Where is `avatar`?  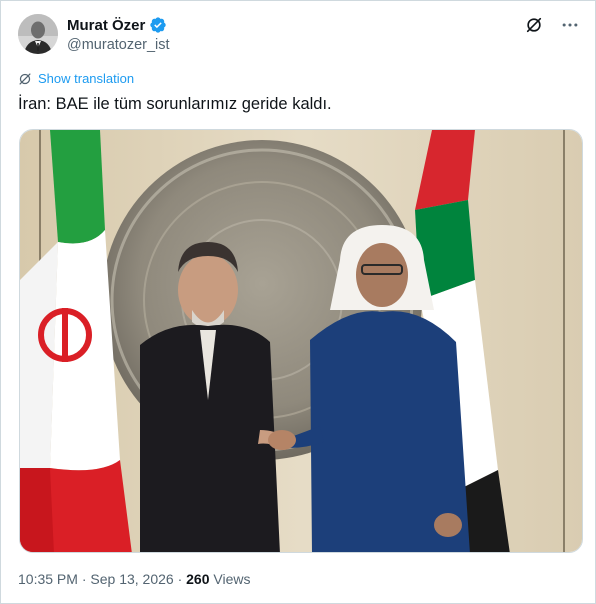 avatar is located at coordinates (38, 34).